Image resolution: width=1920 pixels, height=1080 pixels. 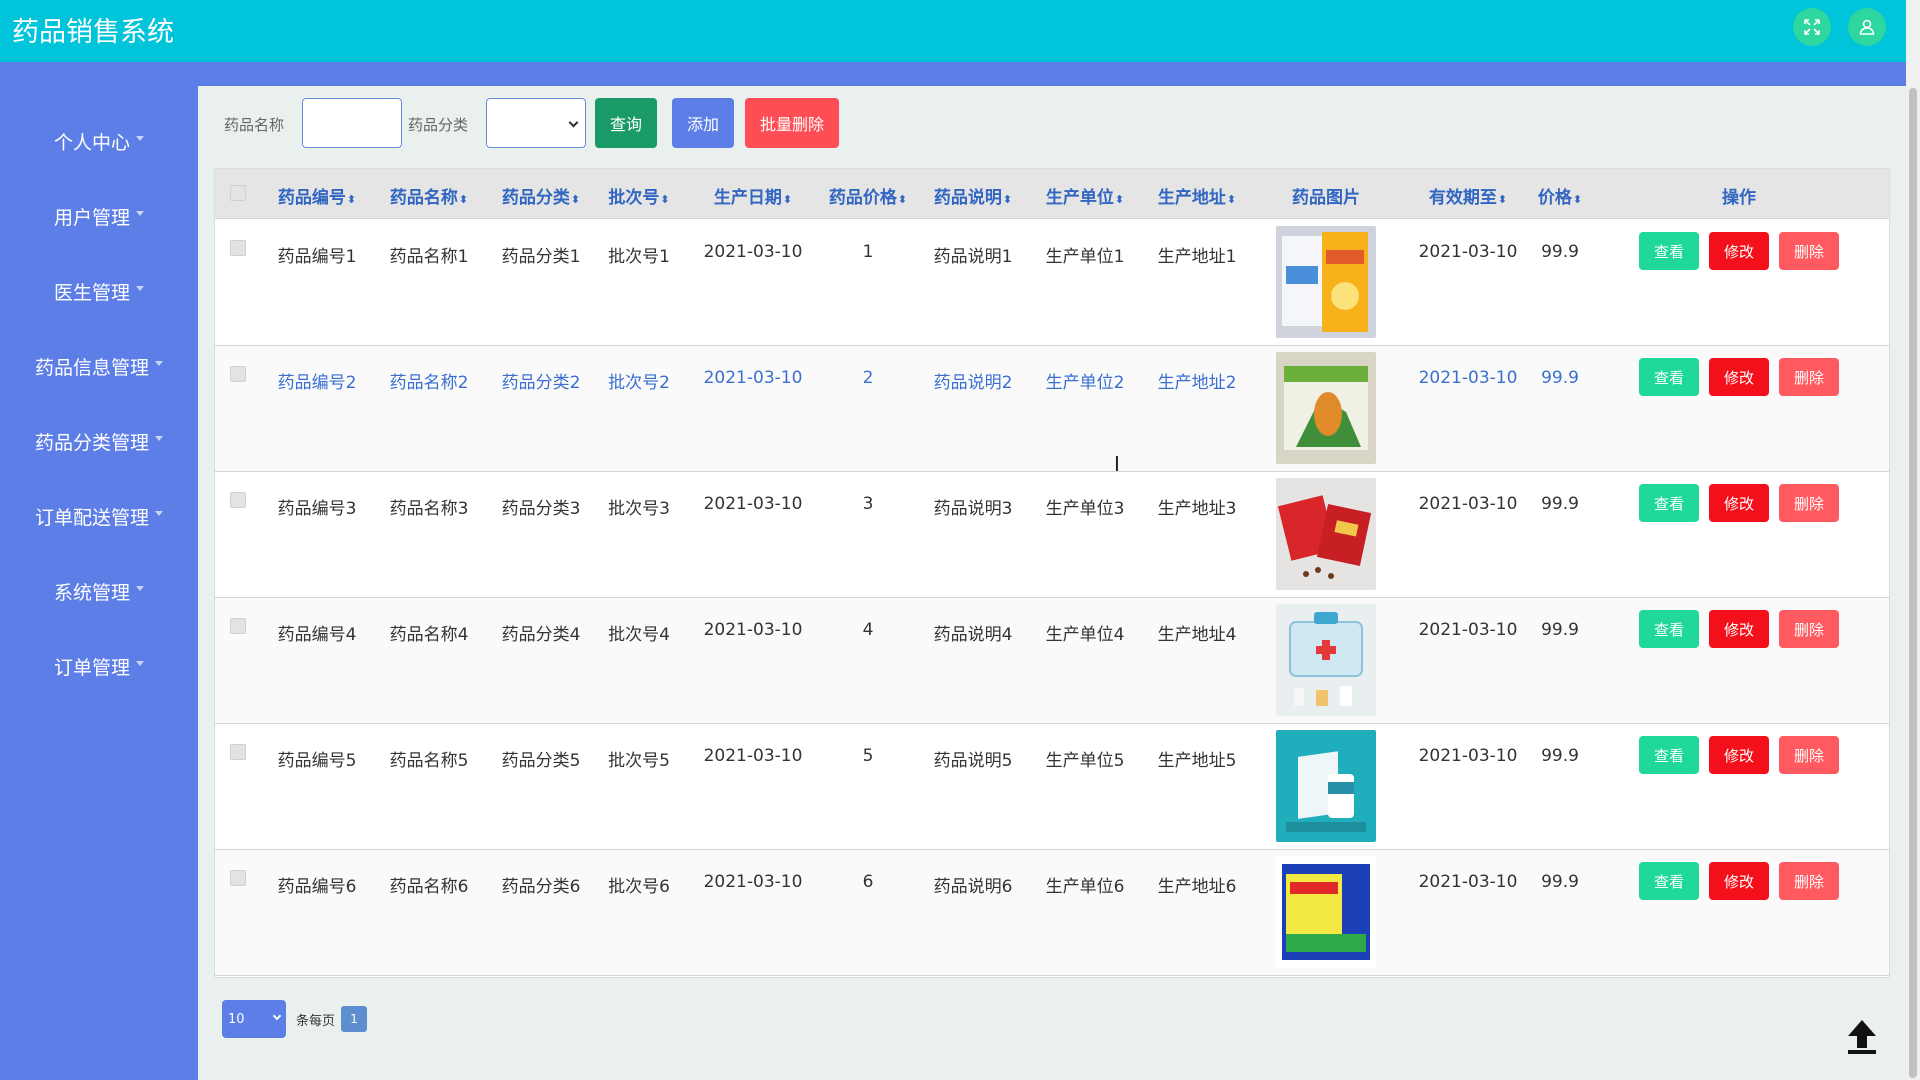 What do you see at coordinates (1197, 509) in the screenshot?
I see `cell-address: 生产地址3` at bounding box center [1197, 509].